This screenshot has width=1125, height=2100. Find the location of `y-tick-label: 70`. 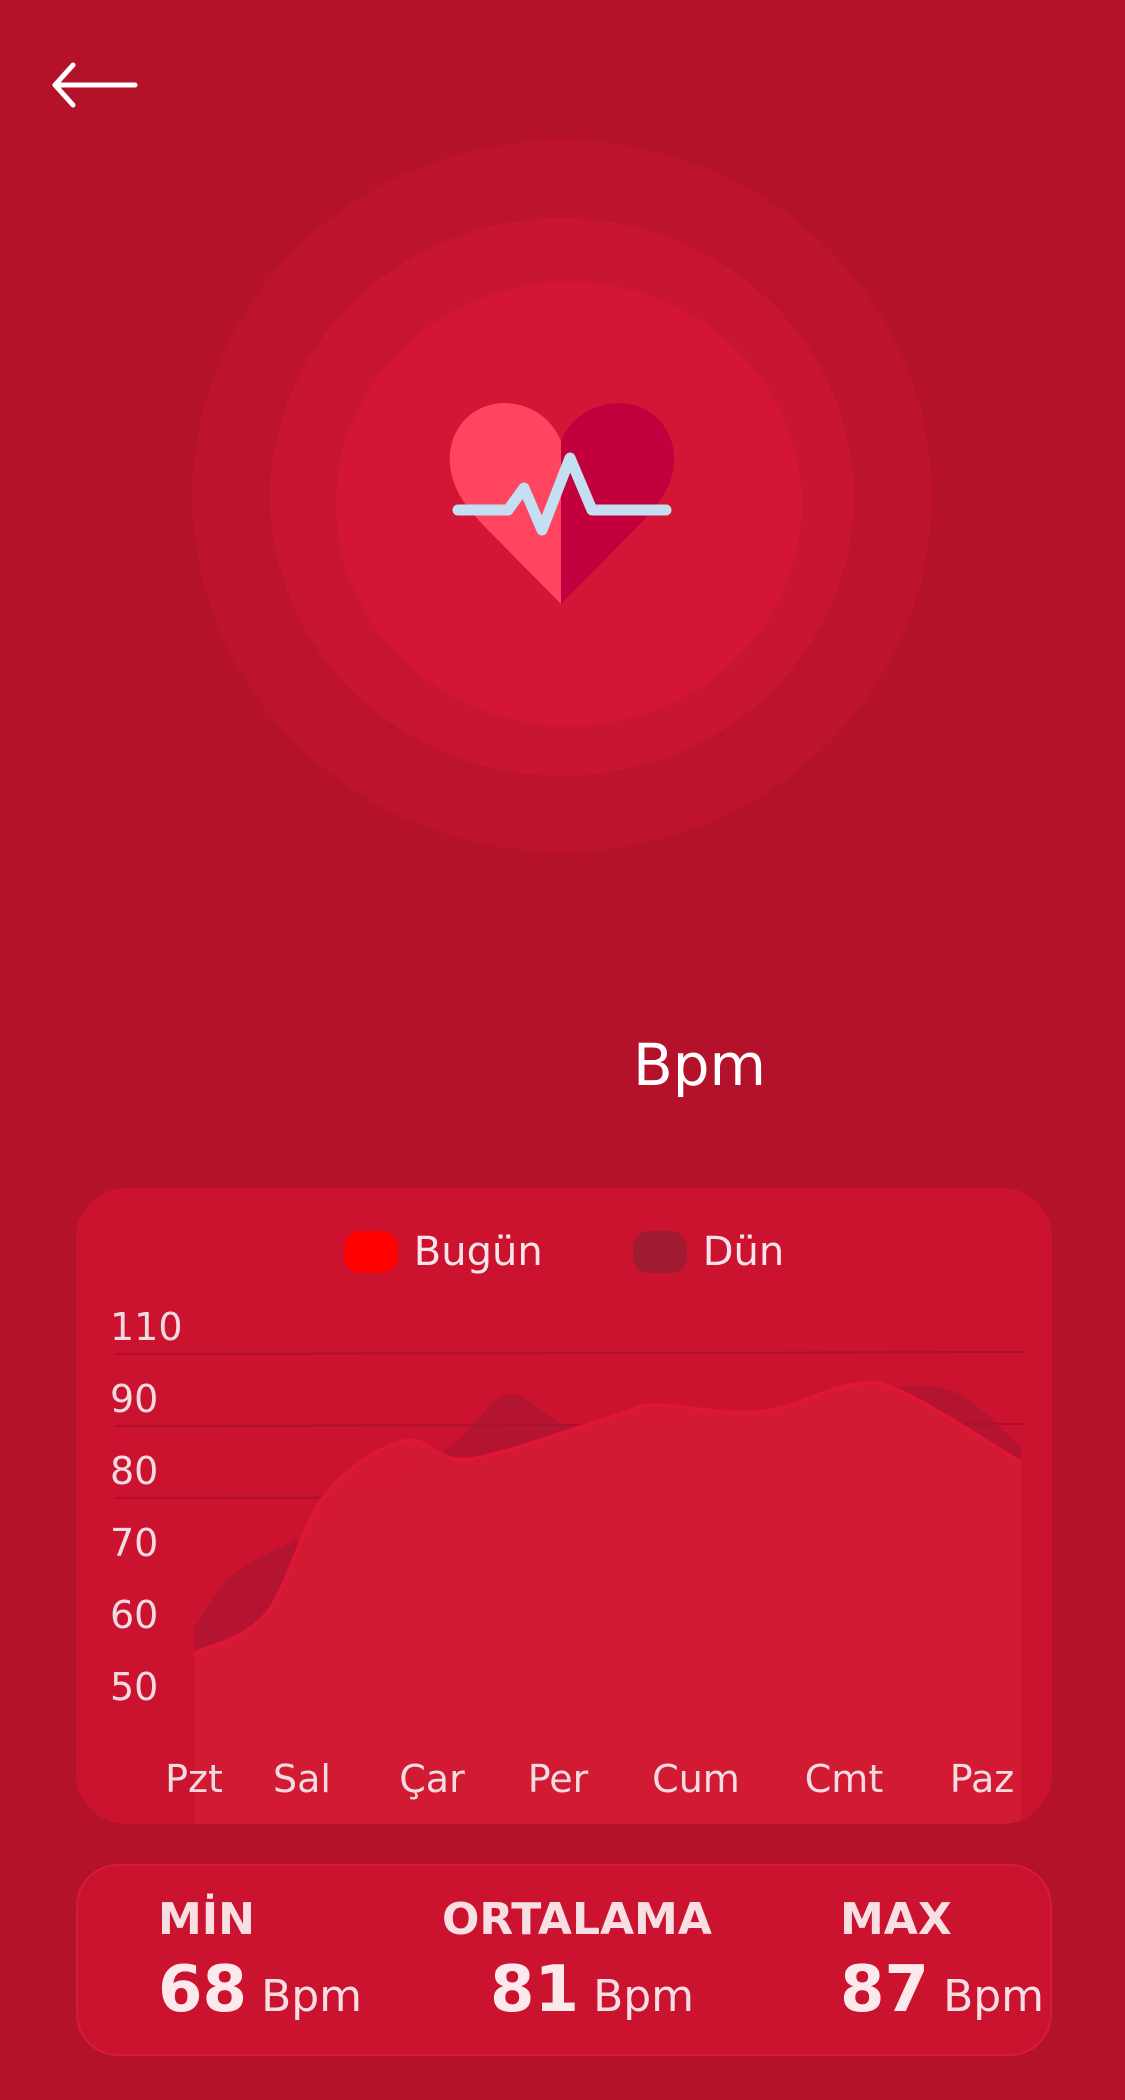

y-tick-label: 70 is located at coordinates (134, 1543).